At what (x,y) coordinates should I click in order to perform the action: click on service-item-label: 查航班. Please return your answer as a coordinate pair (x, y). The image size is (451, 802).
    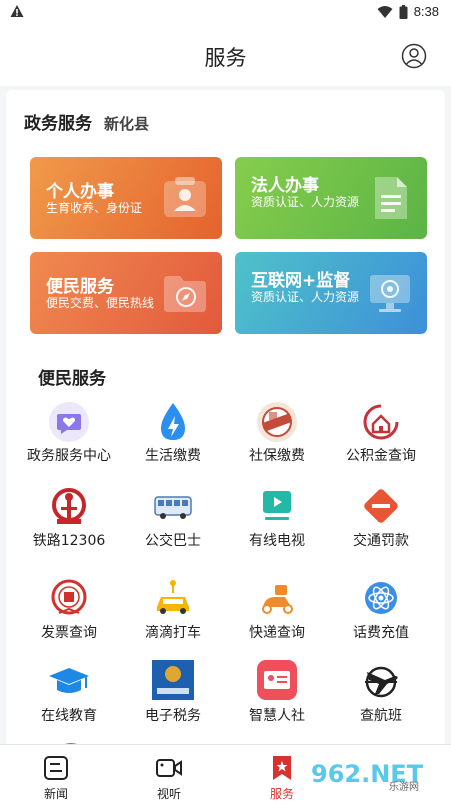
    Looking at the image, I should click on (381, 716).